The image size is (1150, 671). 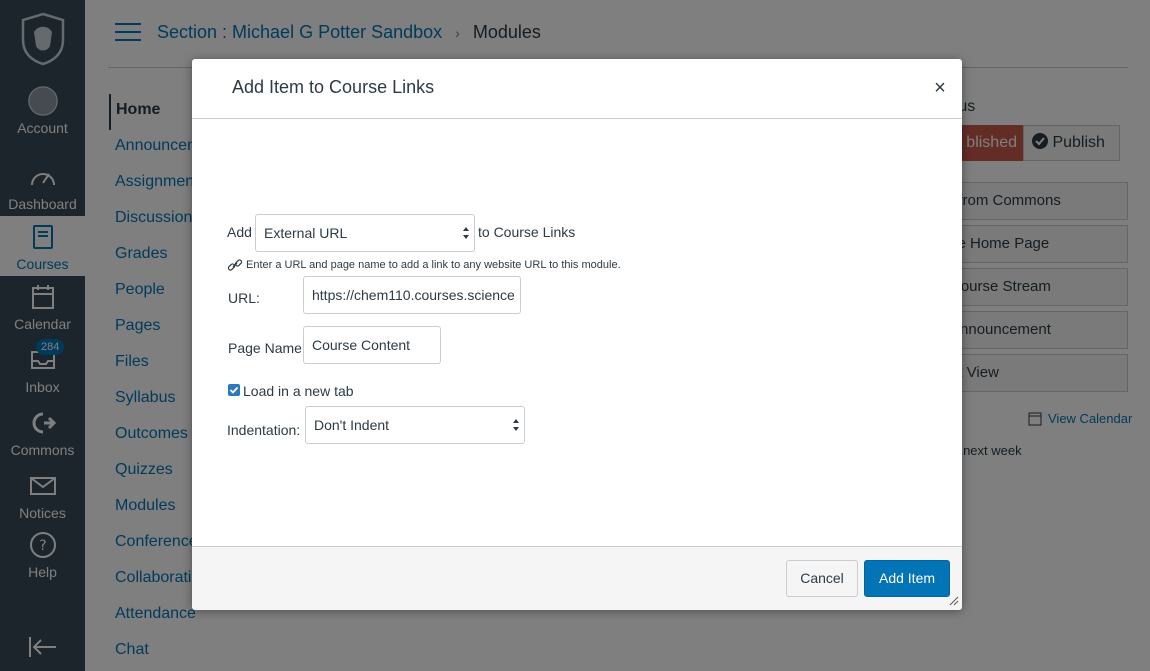 What do you see at coordinates (907, 578) in the screenshot?
I see `add-item-button: Add Item` at bounding box center [907, 578].